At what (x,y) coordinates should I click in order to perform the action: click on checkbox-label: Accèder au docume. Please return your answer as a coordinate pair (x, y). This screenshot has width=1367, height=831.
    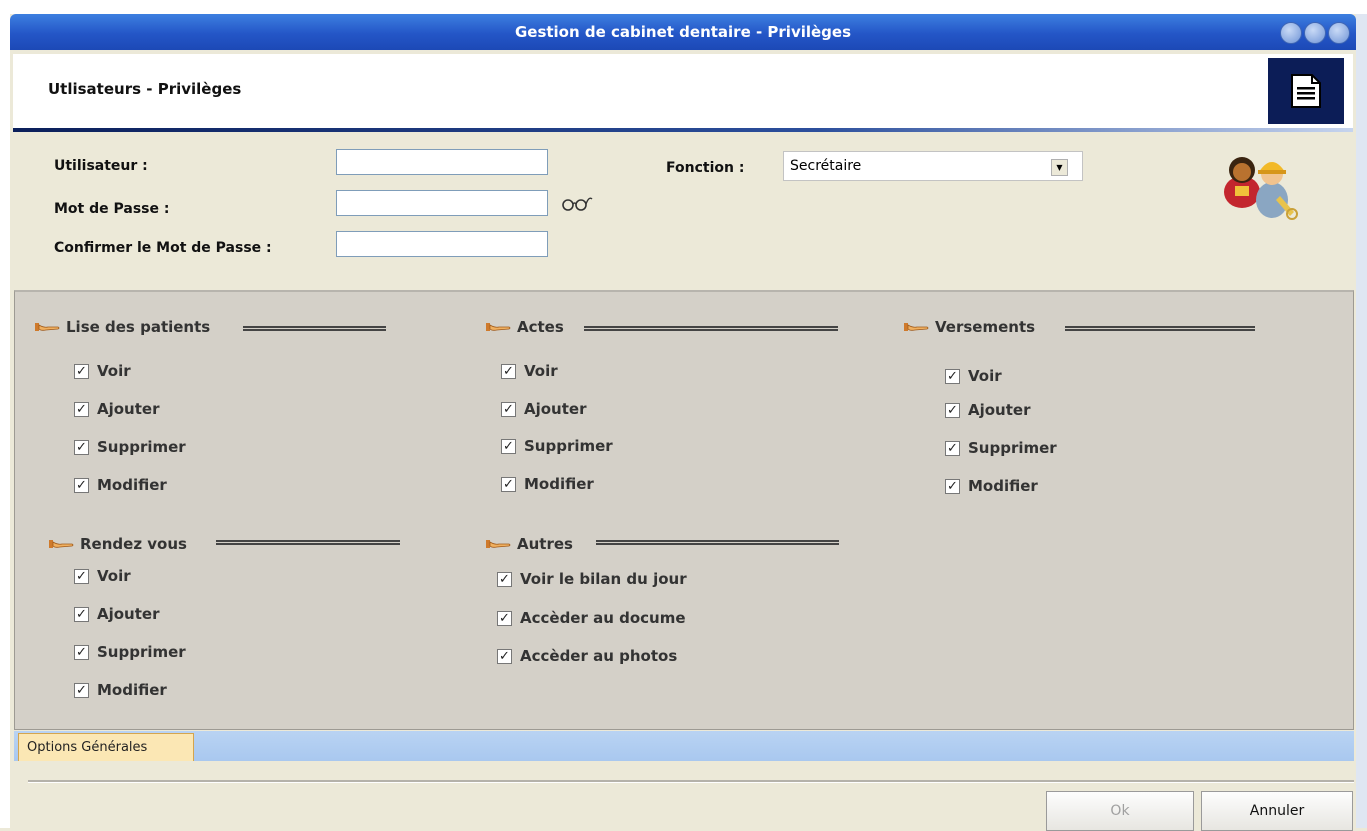
    Looking at the image, I should click on (603, 618).